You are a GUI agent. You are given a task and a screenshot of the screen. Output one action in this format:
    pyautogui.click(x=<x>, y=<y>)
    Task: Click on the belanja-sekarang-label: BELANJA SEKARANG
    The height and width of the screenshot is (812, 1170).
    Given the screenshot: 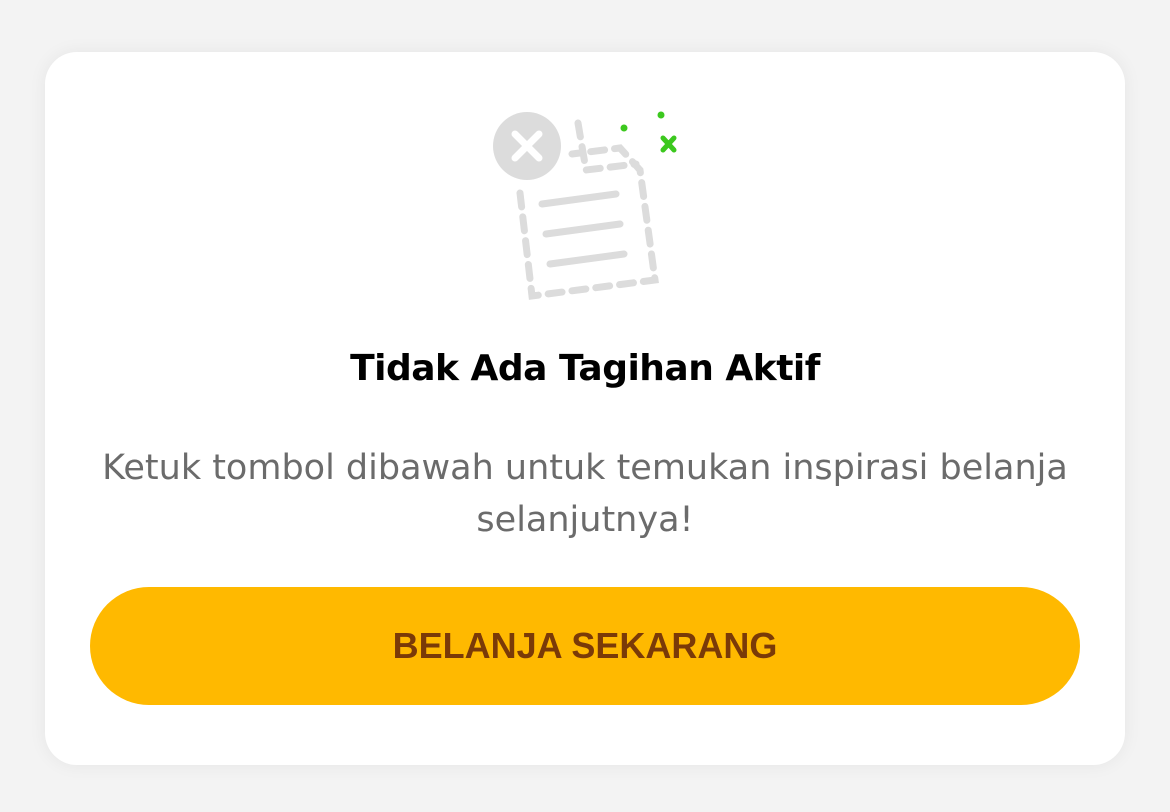 What is the action you would take?
    pyautogui.click(x=585, y=645)
    